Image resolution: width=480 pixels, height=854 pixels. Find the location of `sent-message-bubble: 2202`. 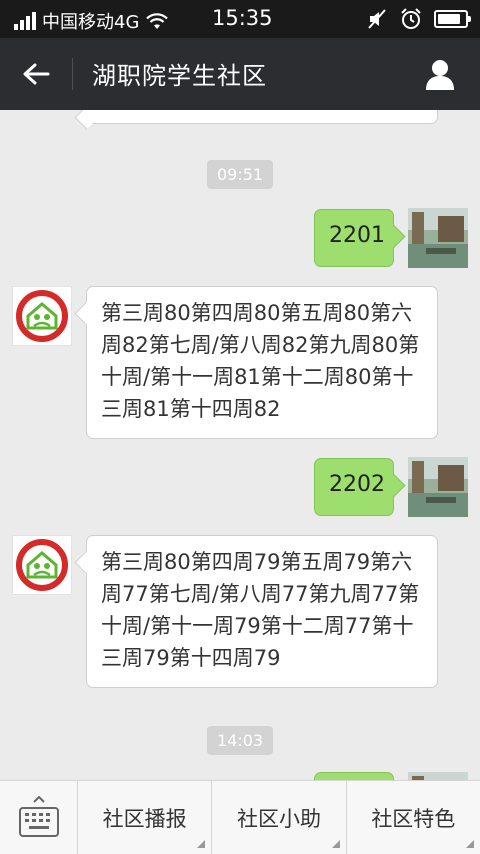

sent-message-bubble: 2202 is located at coordinates (354, 487).